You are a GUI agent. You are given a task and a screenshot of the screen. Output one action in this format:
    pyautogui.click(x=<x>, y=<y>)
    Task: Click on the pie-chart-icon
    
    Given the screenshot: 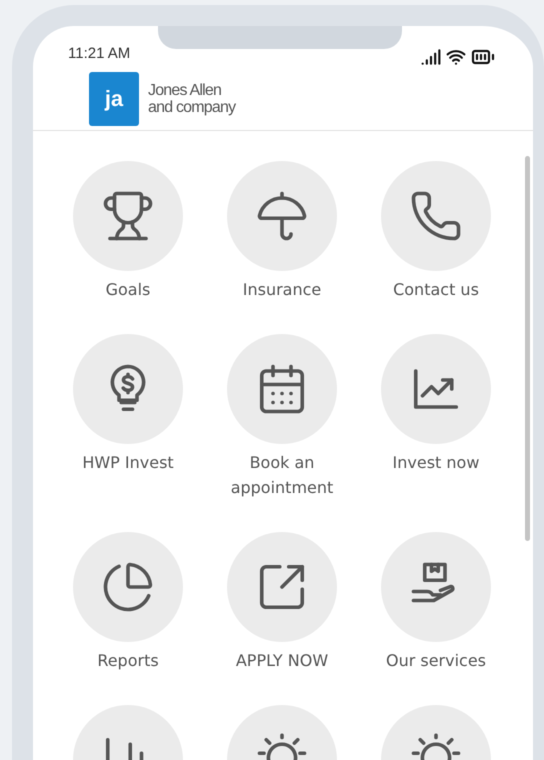 What is the action you would take?
    pyautogui.click(x=128, y=587)
    